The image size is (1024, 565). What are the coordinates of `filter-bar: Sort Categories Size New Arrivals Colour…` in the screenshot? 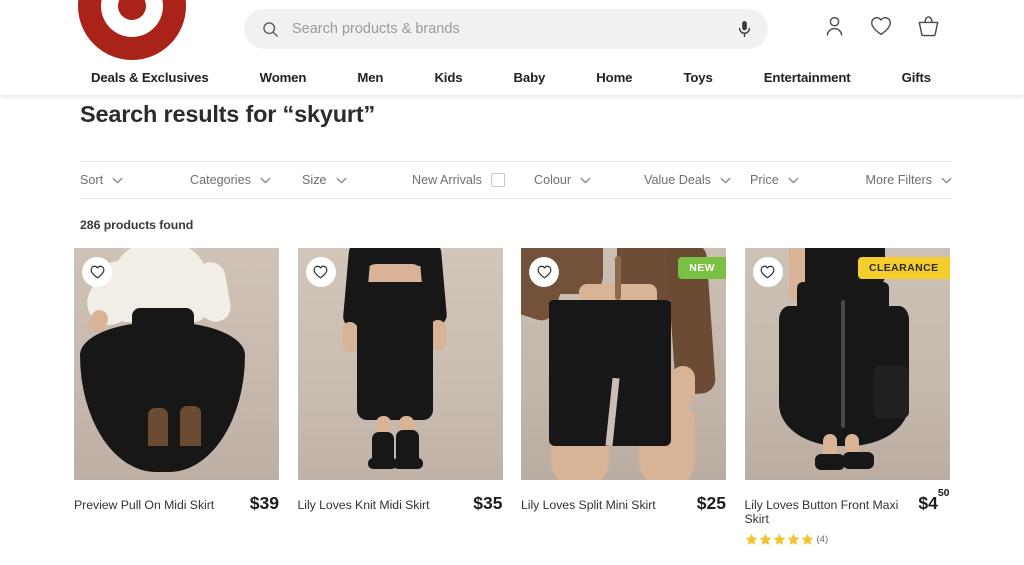 It's located at (516, 180).